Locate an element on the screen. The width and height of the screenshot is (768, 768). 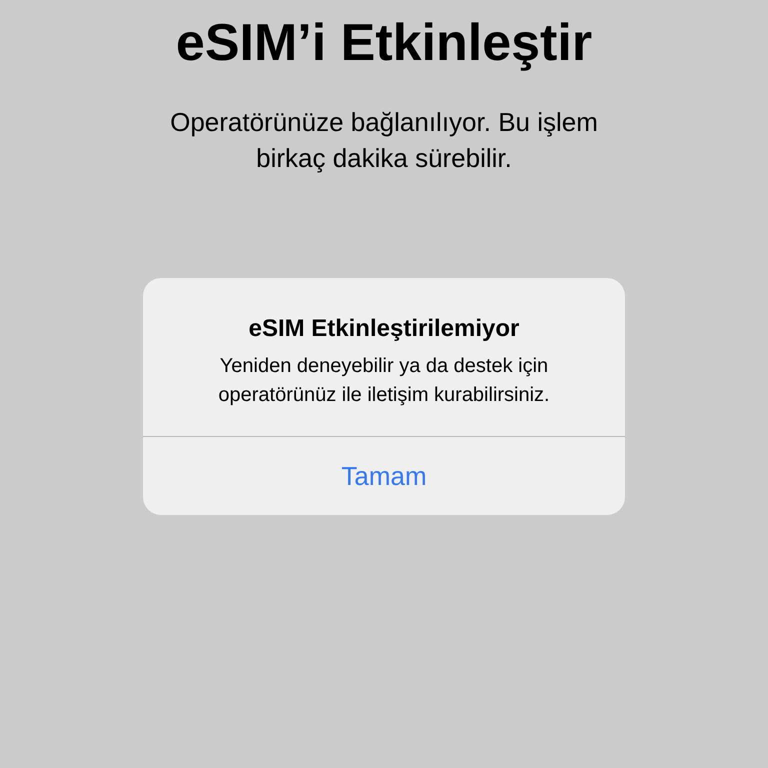
alert-message: Yeniden deneyebilir ya da destek için operatörünüz ile iletişim kurabilirsiniz. is located at coordinates (384, 381).